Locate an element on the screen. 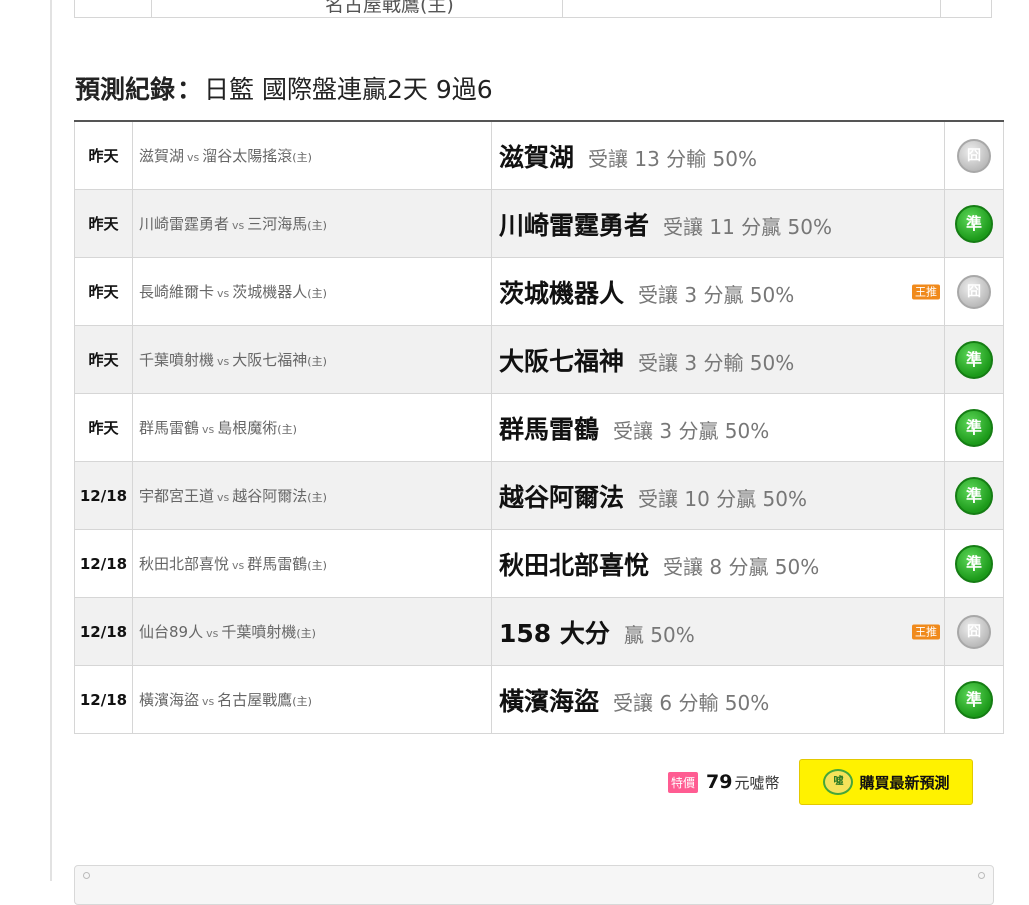  record-matchup: 長崎維爾卡 vs 茨城機器人(主) is located at coordinates (312, 291).